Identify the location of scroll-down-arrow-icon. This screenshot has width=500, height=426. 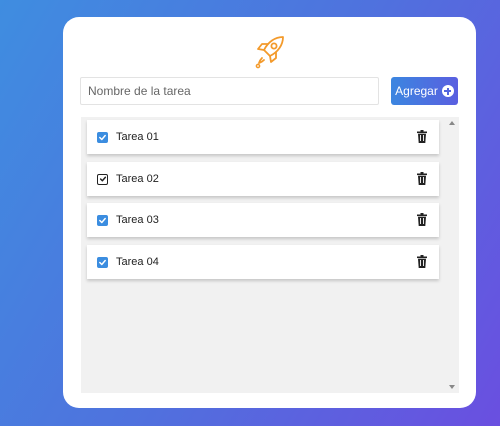
(452, 387).